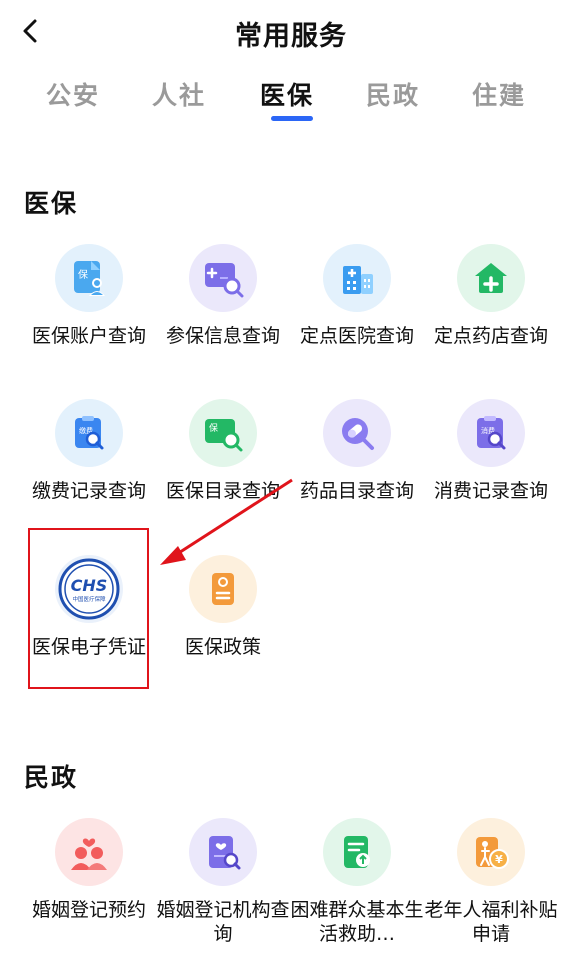  What do you see at coordinates (223, 589) in the screenshot?
I see `policy-icon` at bounding box center [223, 589].